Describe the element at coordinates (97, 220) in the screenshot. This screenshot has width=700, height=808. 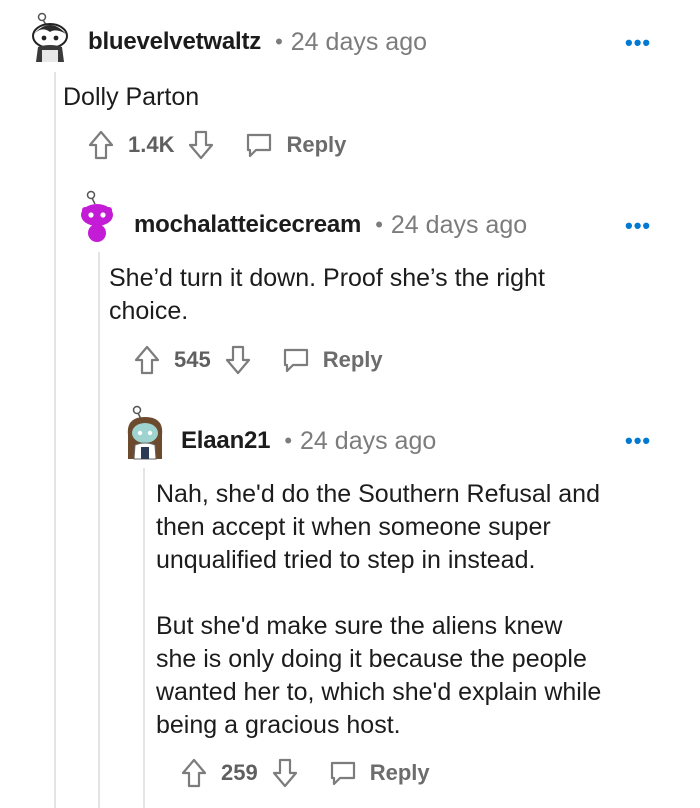
I see `snoo-avatar-purple-icon` at that location.